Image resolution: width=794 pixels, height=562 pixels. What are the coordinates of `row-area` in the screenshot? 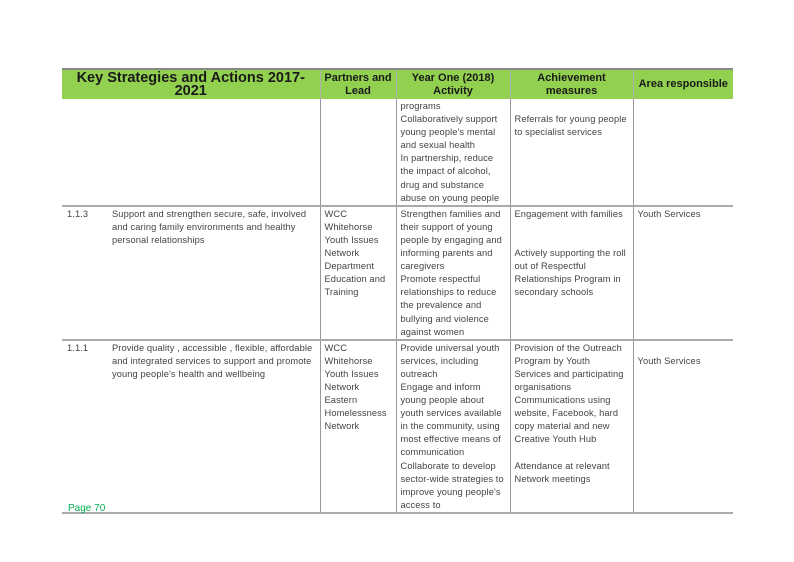 It's located at (682, 153).